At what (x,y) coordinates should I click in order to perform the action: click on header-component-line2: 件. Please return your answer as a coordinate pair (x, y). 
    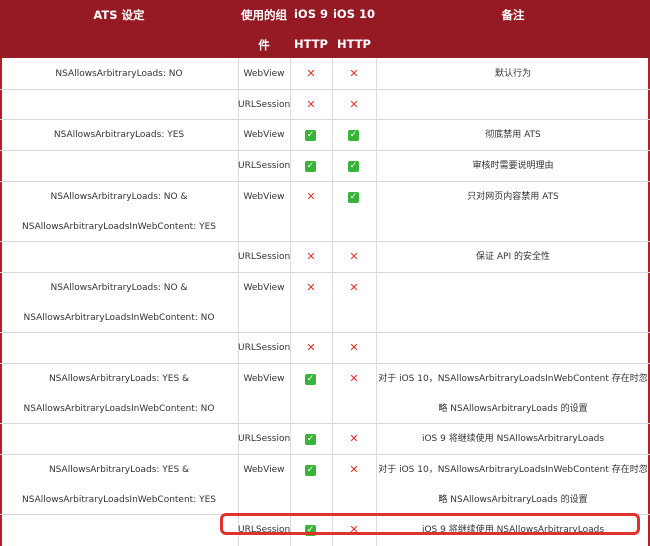
    Looking at the image, I should click on (264, 45).